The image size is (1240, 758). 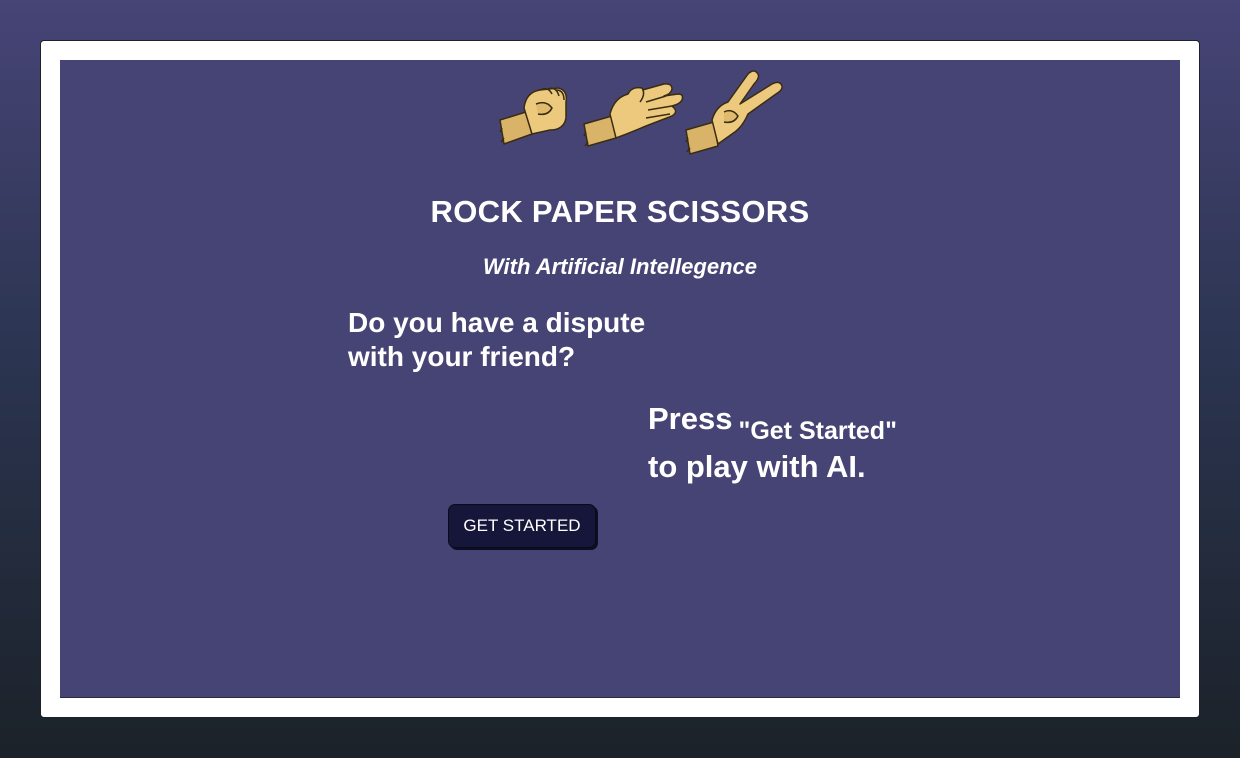 What do you see at coordinates (757, 466) in the screenshot?
I see `cta-line-2: to play with AI.` at bounding box center [757, 466].